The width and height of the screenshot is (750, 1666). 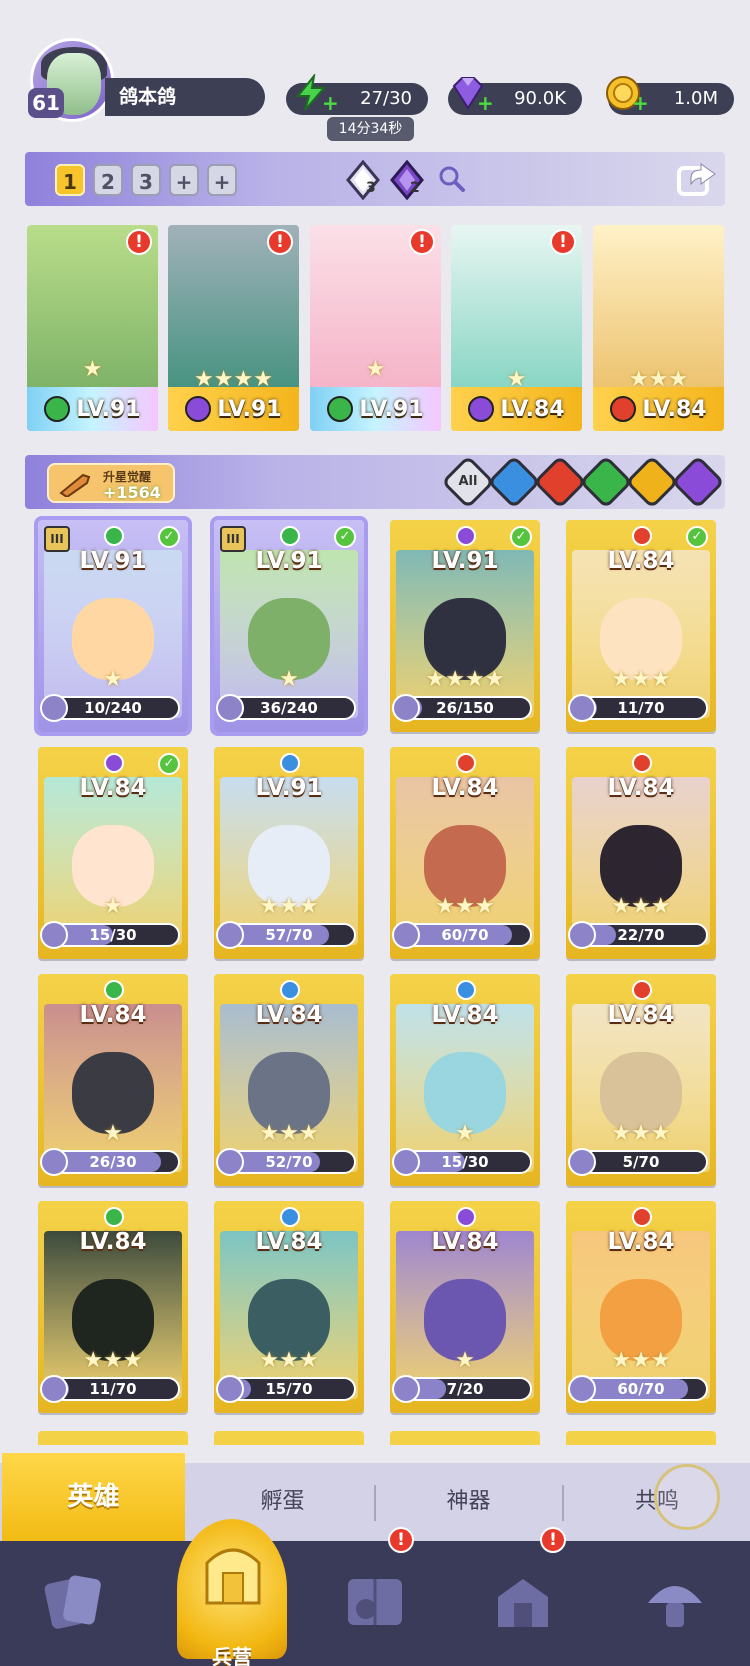 What do you see at coordinates (674, 409) in the screenshot?
I see `team-card-level-text: LV.84` at bounding box center [674, 409].